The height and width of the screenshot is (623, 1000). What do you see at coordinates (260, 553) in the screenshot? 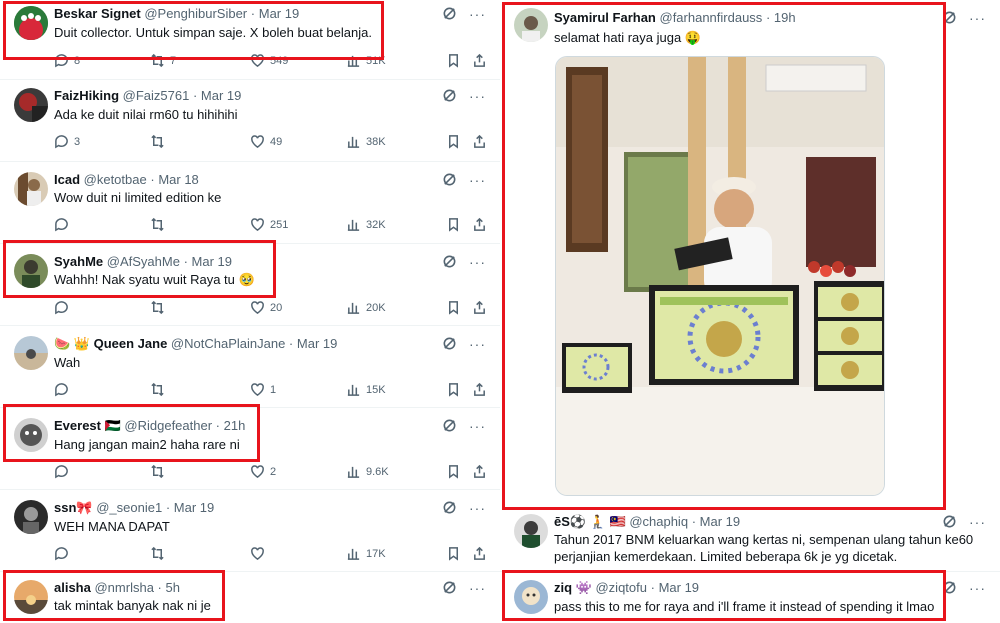
I see `like-button` at bounding box center [260, 553].